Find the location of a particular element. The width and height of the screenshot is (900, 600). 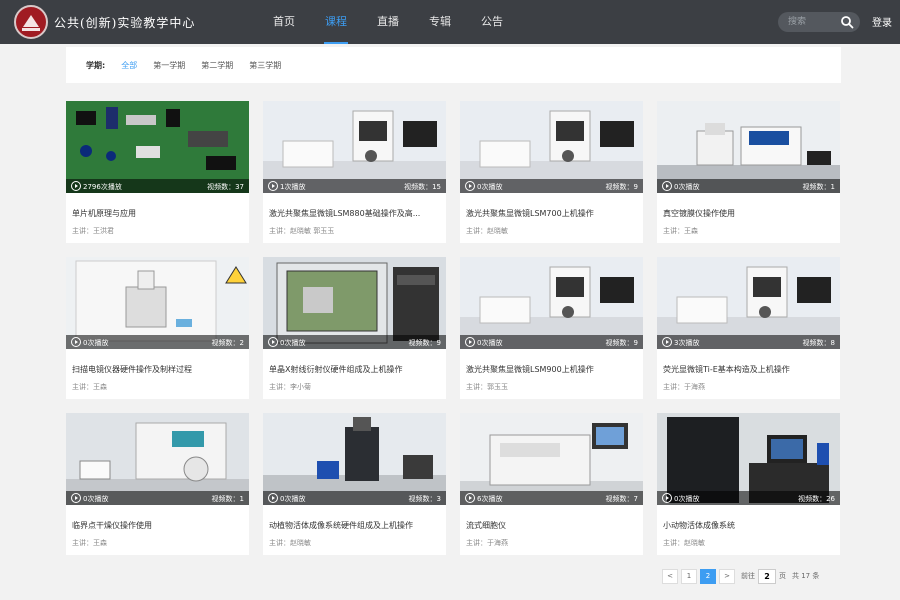

login-link: 登录 is located at coordinates (882, 21).